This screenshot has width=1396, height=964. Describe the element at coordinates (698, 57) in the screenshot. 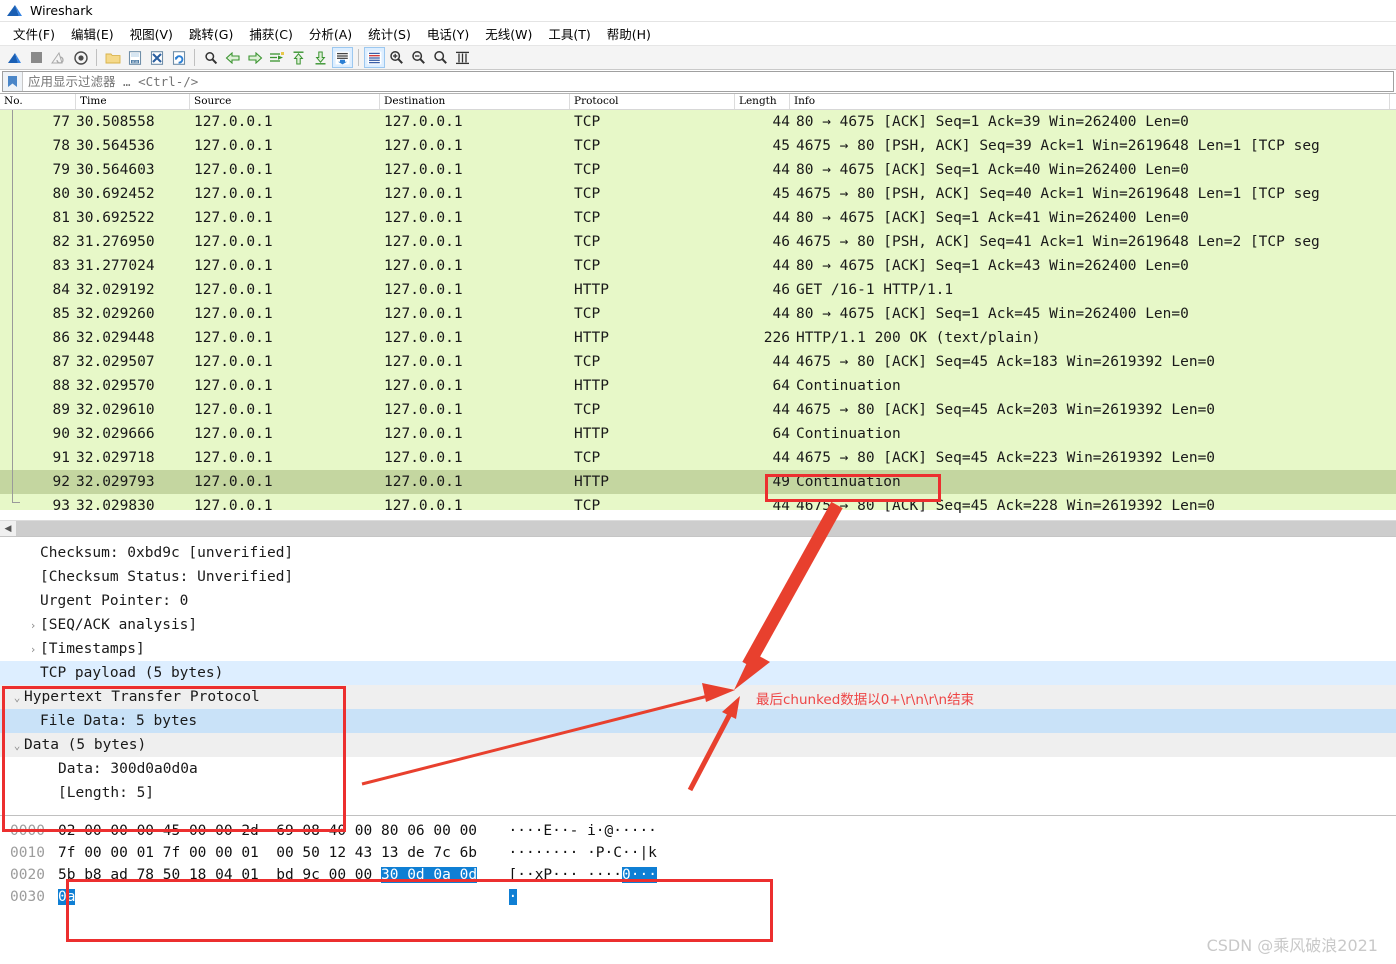

I see `main-toolbar: 010` at that location.